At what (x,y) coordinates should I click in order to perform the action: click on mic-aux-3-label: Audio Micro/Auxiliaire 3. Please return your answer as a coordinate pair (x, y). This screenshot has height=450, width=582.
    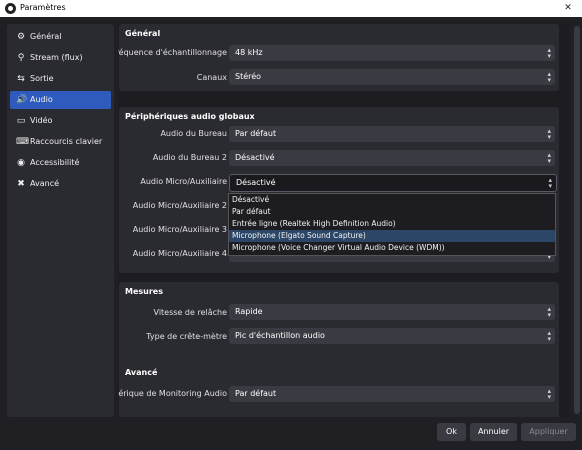
    Looking at the image, I should click on (179, 229).